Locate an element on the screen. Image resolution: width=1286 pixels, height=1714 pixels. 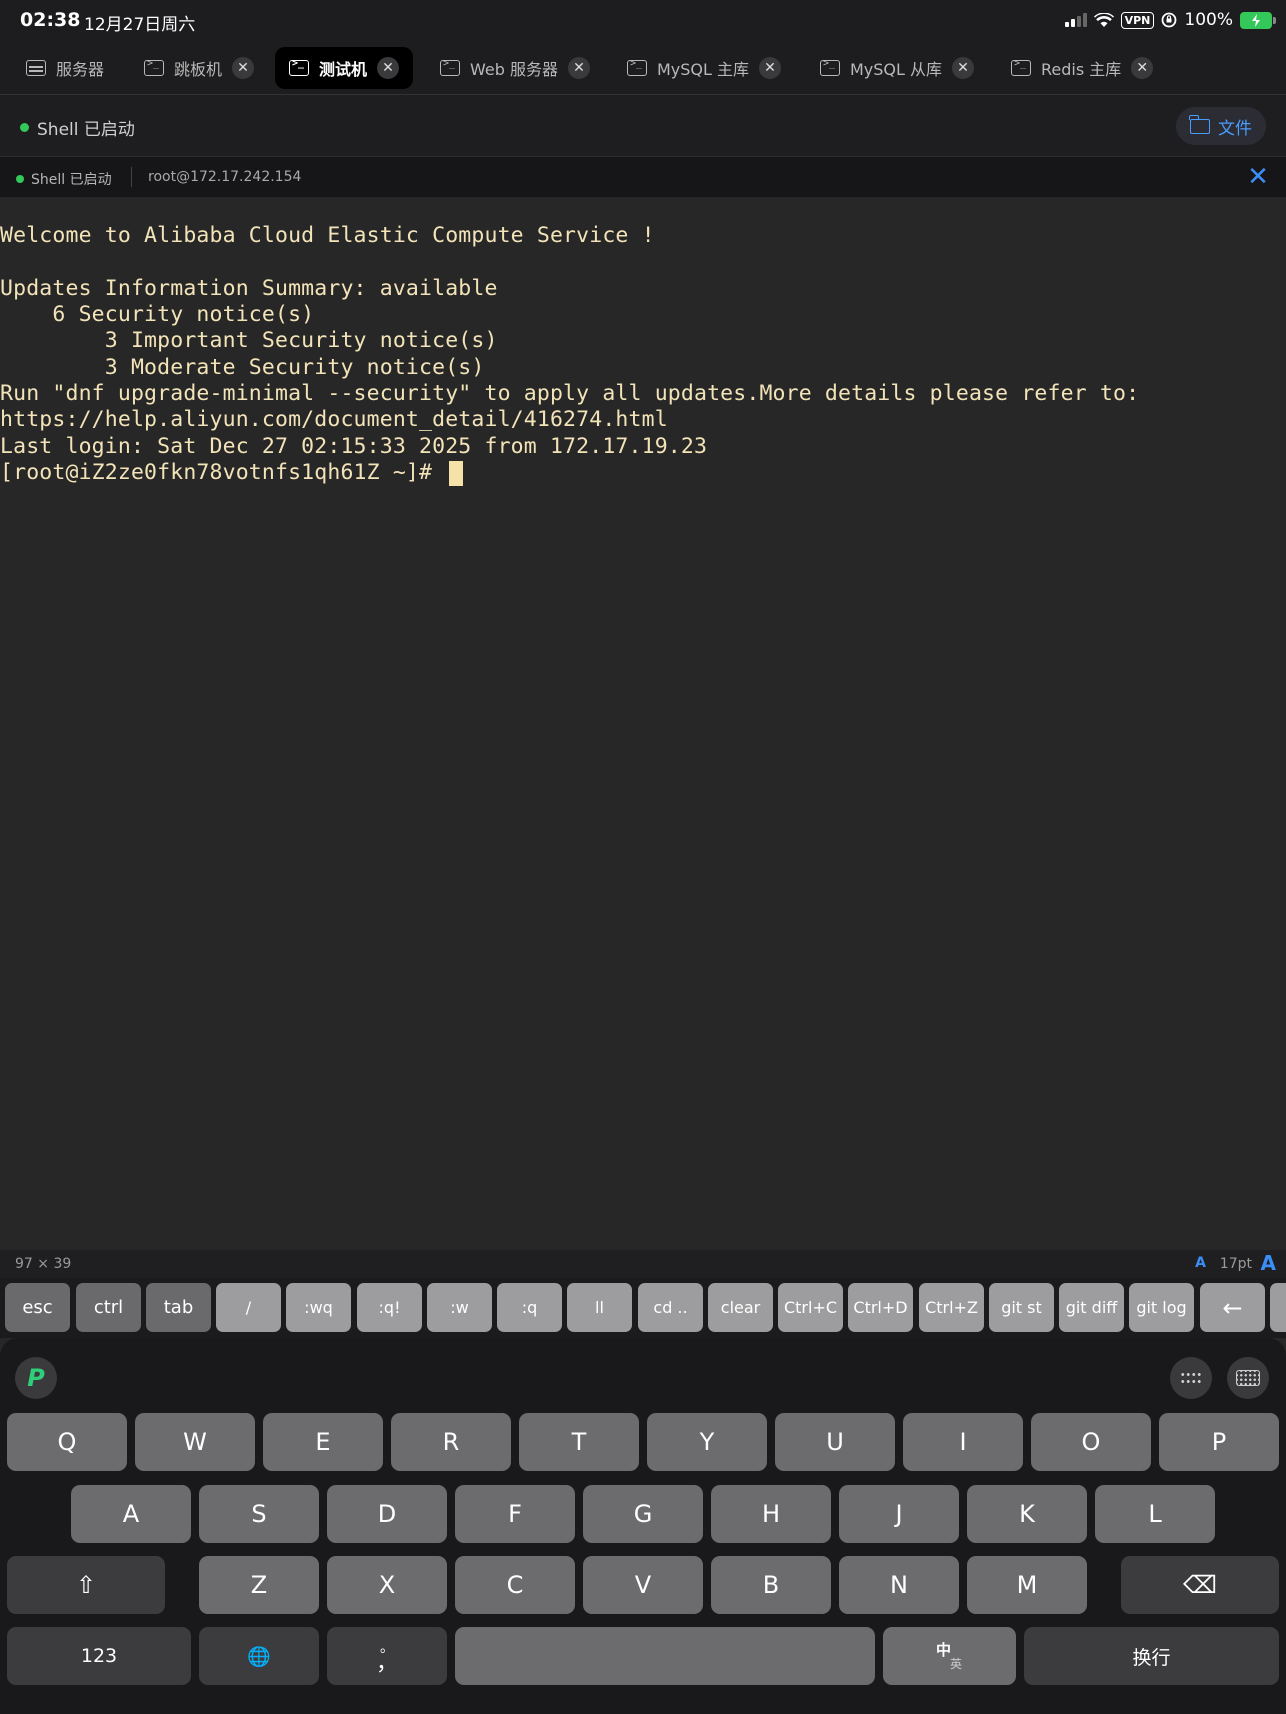
shift-key: ⇧ is located at coordinates (86, 1585).